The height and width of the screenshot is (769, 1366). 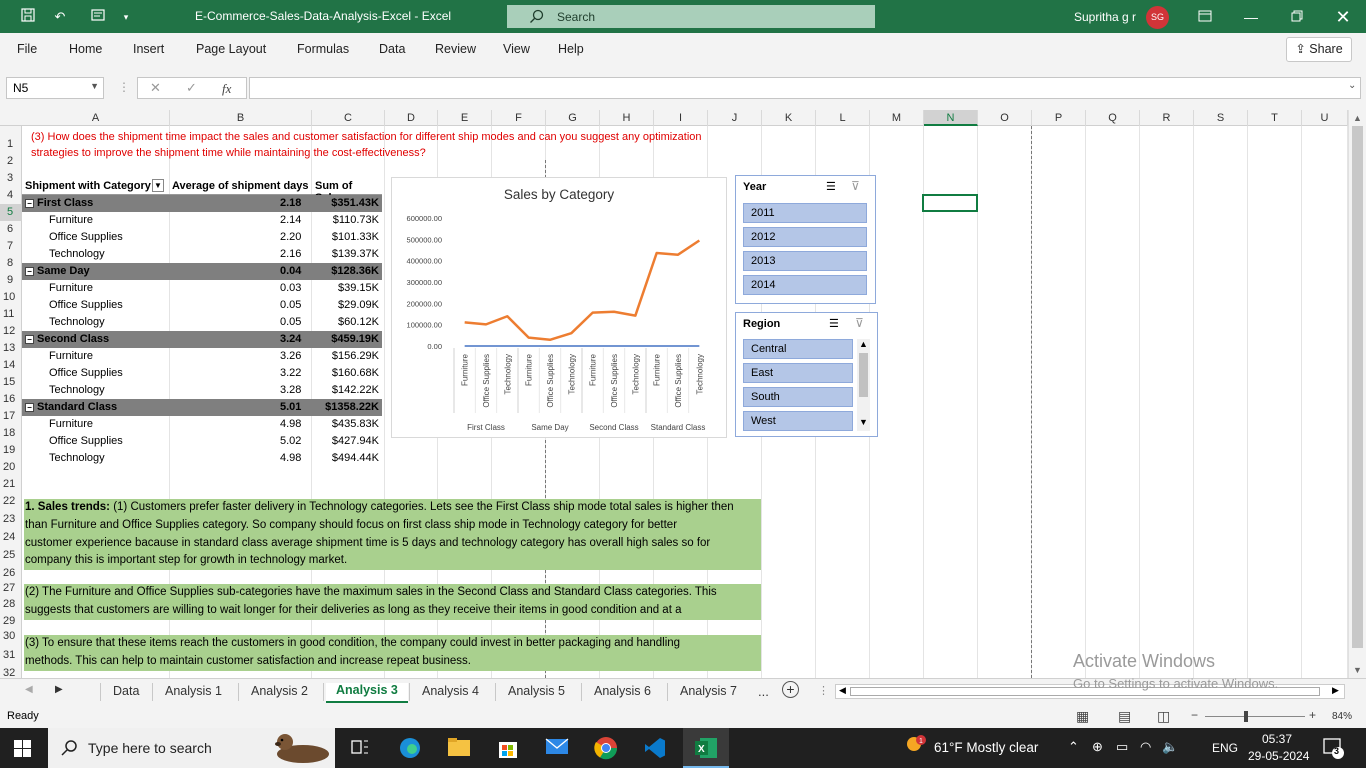 What do you see at coordinates (11, 314) in the screenshot?
I see `row-header-11: 11` at bounding box center [11, 314].